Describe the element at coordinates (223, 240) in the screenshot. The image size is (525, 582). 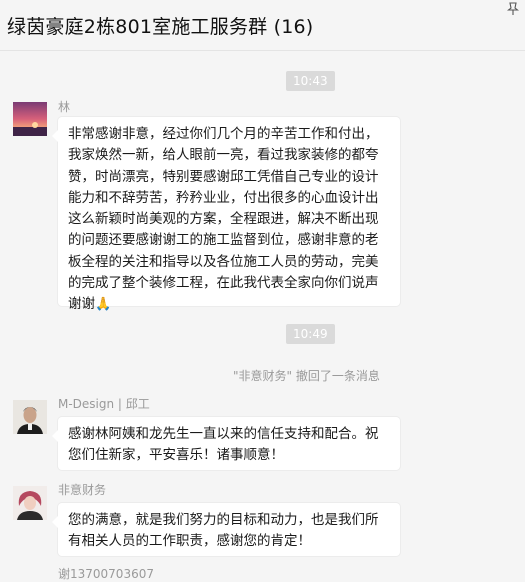
I see `message-line: 的问题还要感谢谢工的施工监督到位，感谢非意的老` at that location.